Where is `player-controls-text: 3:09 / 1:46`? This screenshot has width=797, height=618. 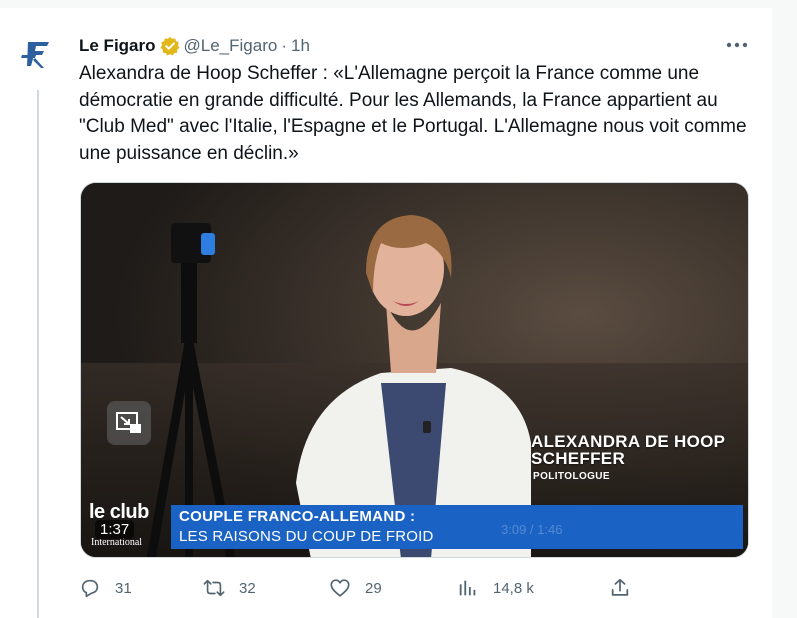
player-controls-text: 3:09 / 1:46 is located at coordinates (532, 529).